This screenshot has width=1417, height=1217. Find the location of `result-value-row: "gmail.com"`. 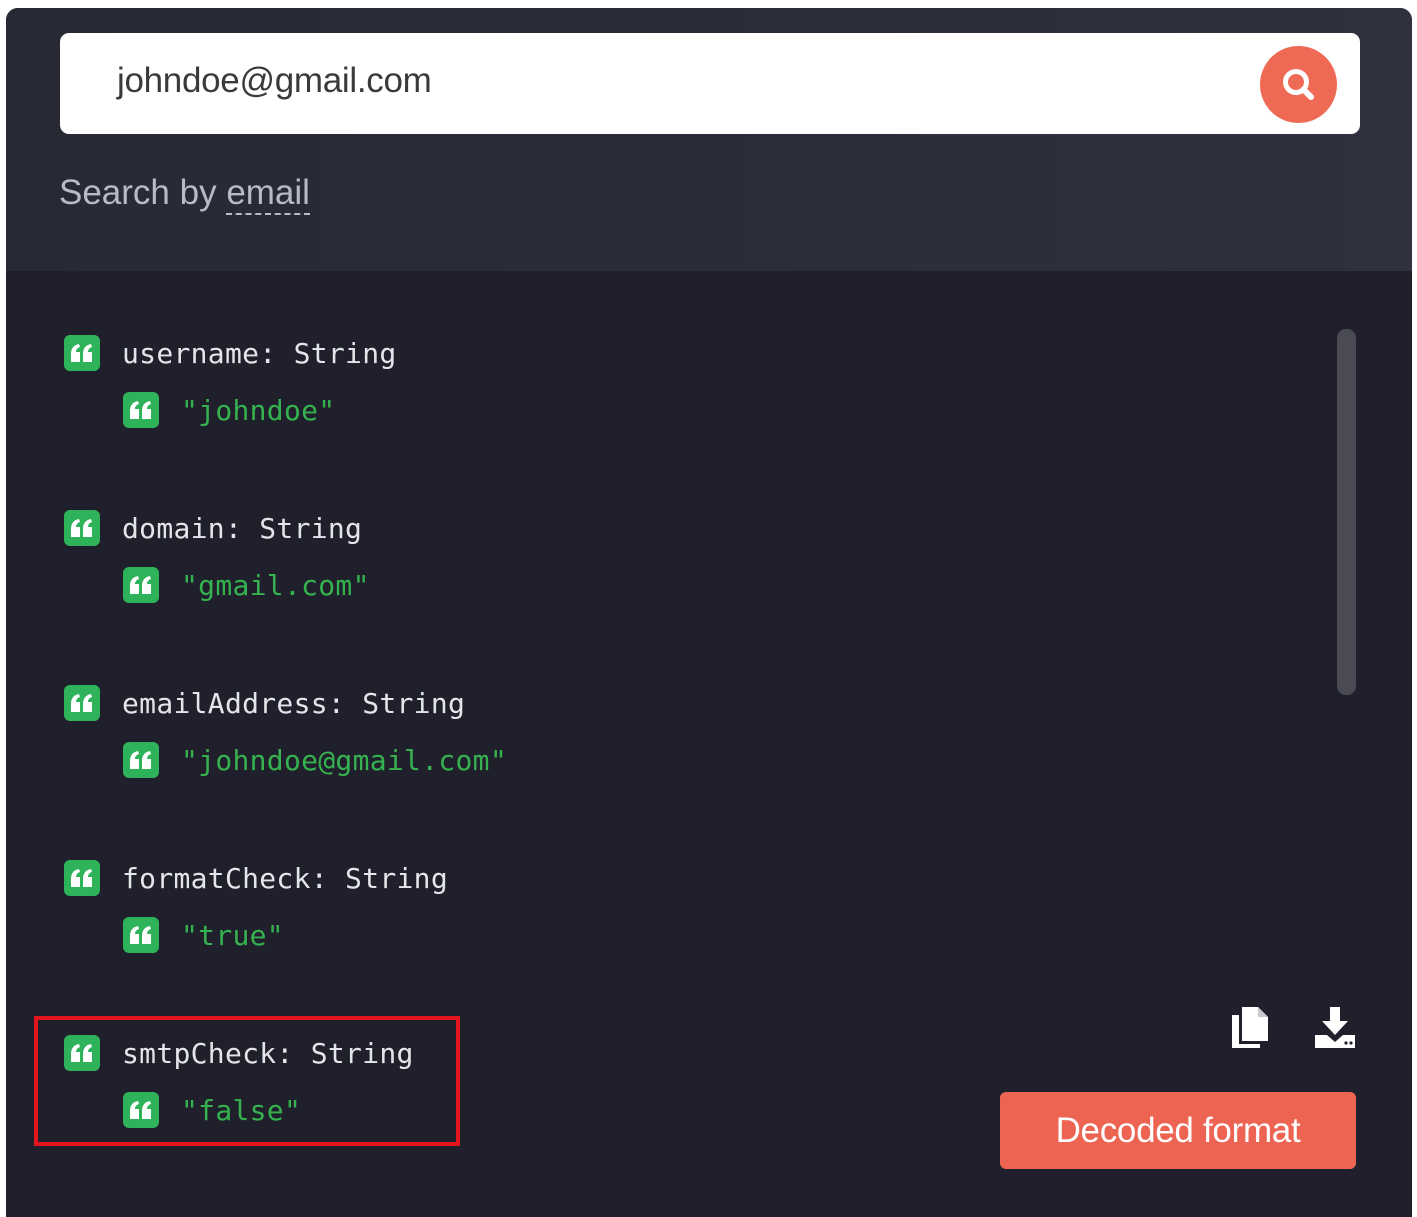

result-value-row: "gmail.com" is located at coordinates (246, 585).